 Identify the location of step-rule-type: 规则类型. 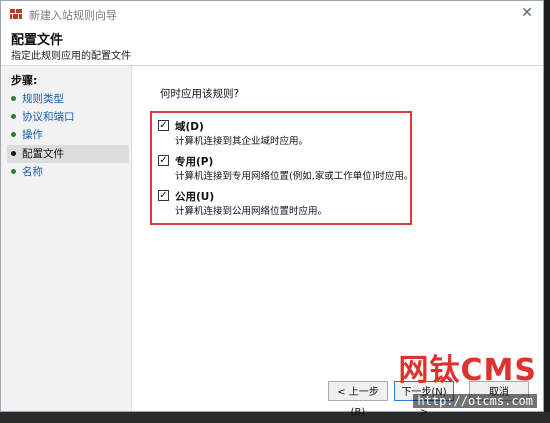
(68, 99).